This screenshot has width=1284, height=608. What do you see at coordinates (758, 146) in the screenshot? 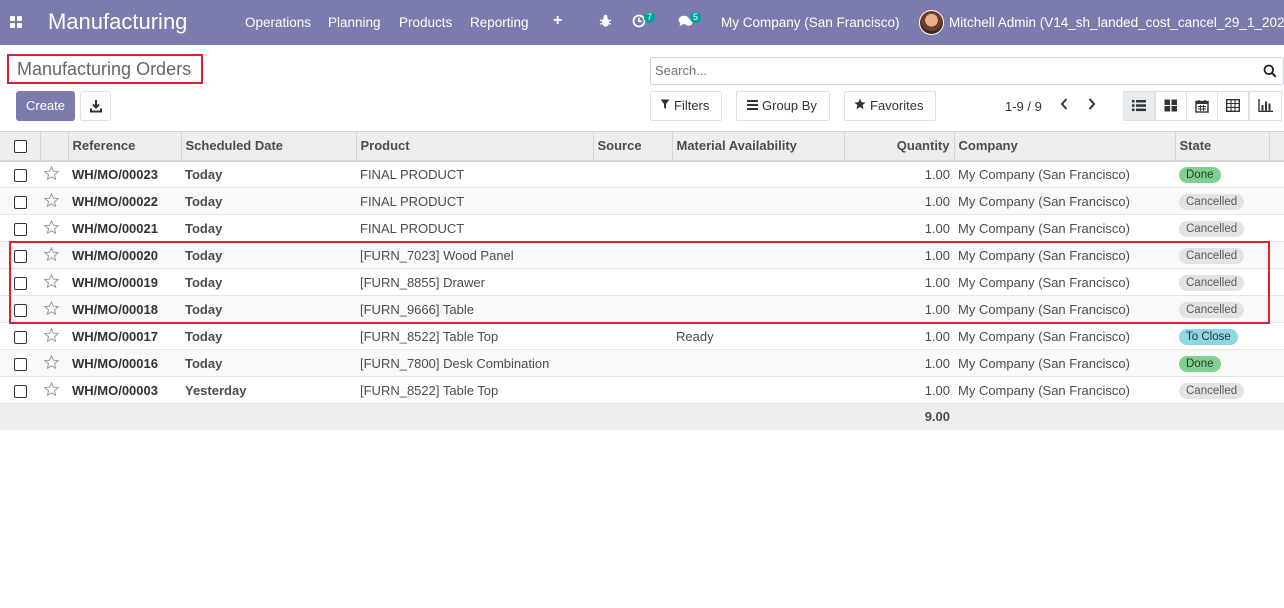
I see `header-material-availability: Material Availability` at bounding box center [758, 146].